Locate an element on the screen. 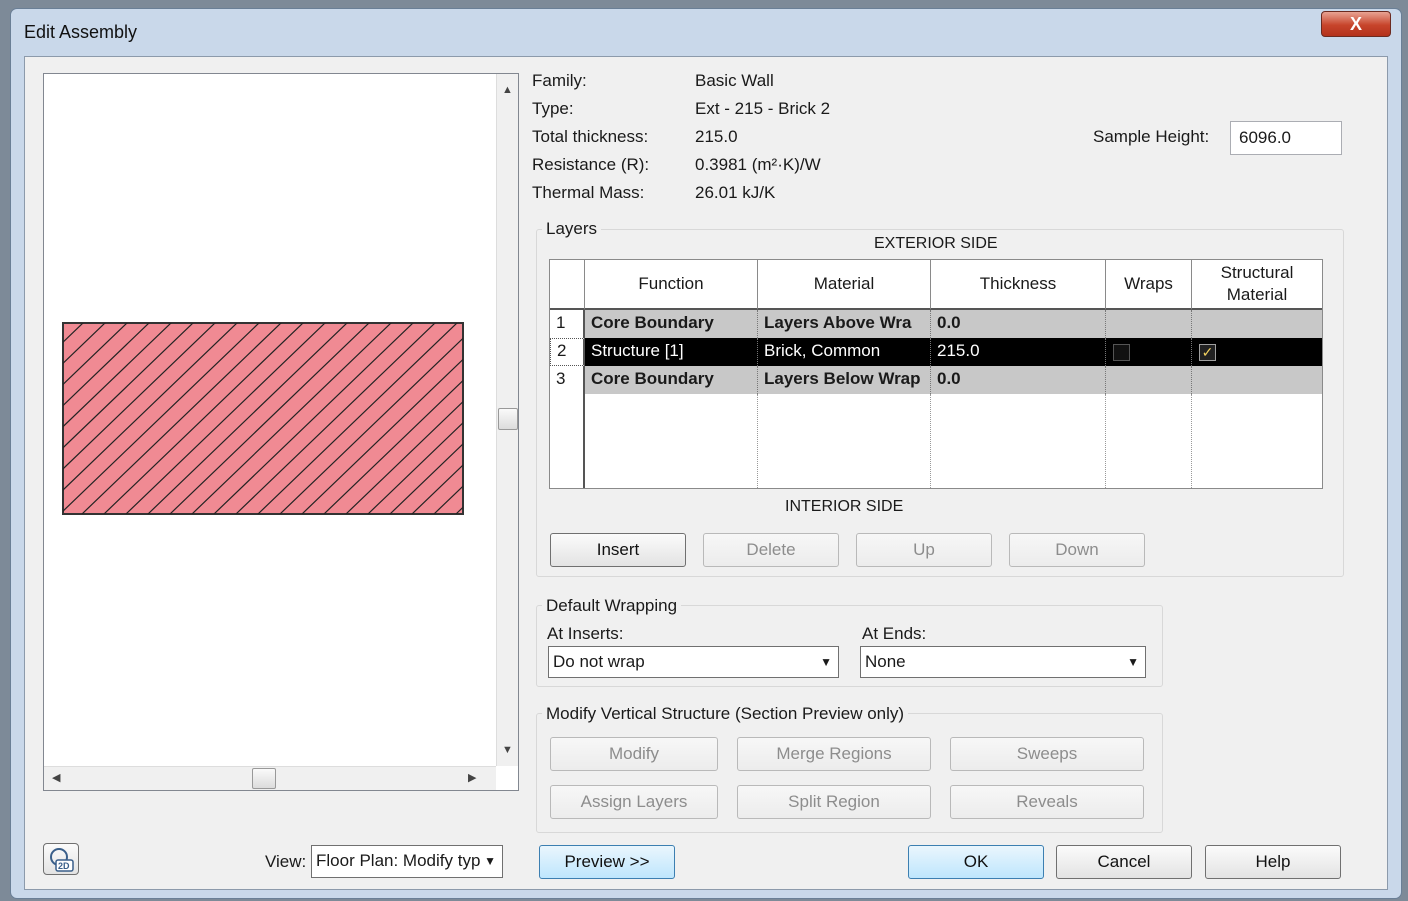 This screenshot has width=1408, height=901. row-function: Structure [1] is located at coordinates (671, 352).